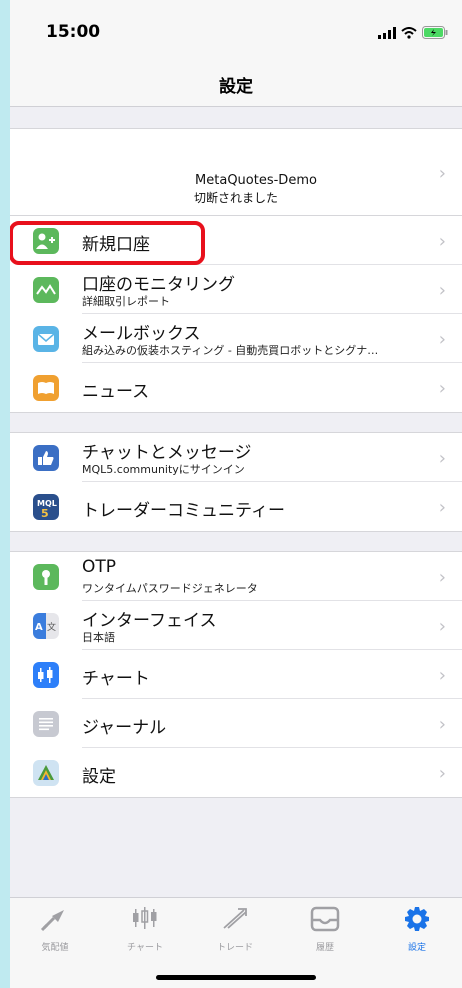 The height and width of the screenshot is (988, 462). I want to click on news-icon, so click(46, 388).